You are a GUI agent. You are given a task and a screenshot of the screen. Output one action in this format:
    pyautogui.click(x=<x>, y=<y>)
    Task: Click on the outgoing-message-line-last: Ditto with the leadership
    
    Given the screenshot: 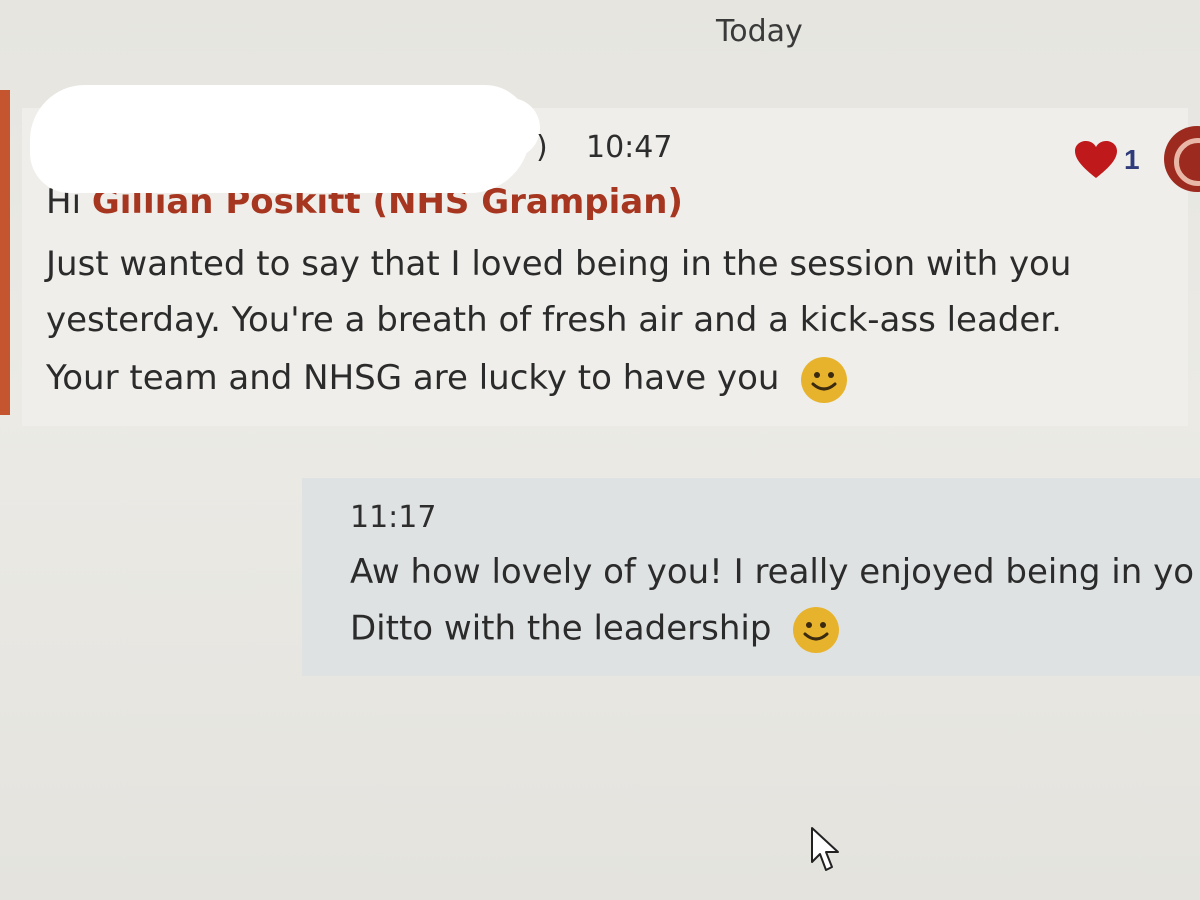 What is the action you would take?
    pyautogui.click(x=595, y=630)
    